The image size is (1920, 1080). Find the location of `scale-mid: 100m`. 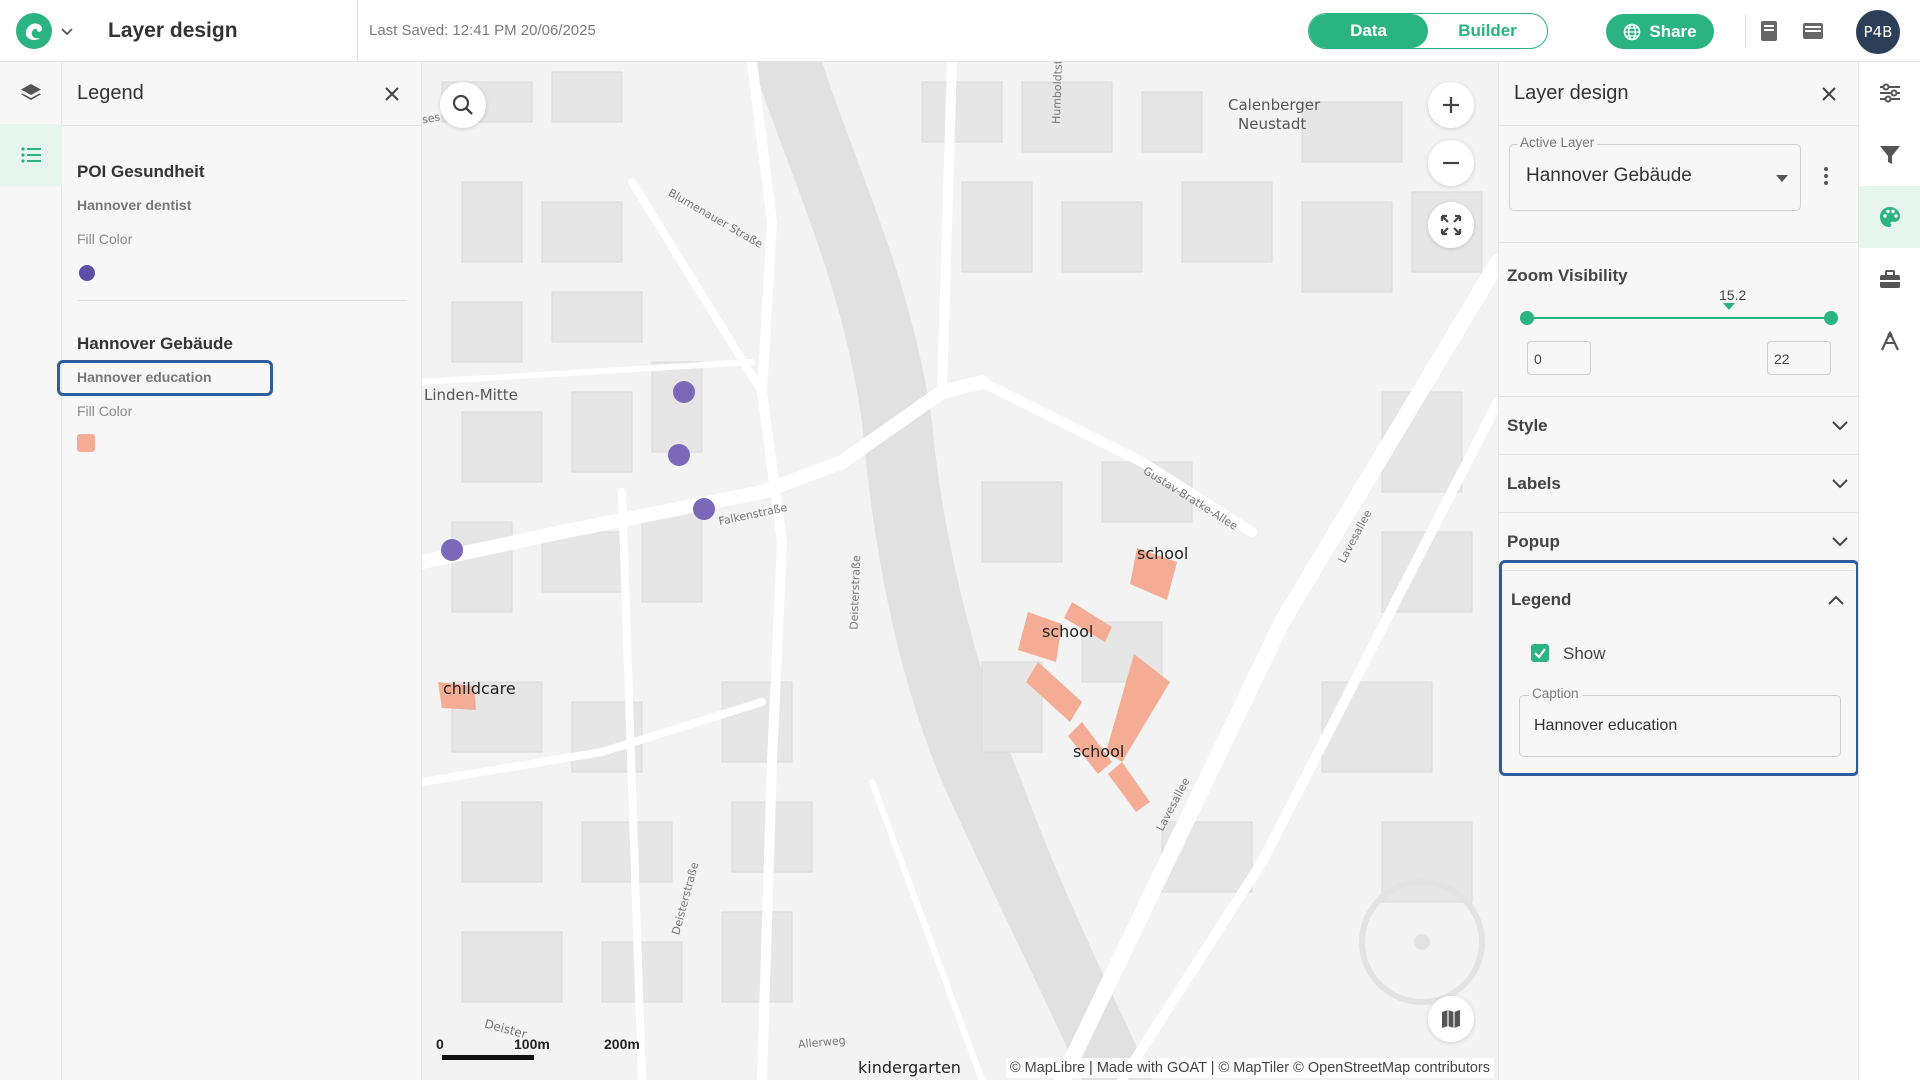

scale-mid: 100m is located at coordinates (532, 1044).